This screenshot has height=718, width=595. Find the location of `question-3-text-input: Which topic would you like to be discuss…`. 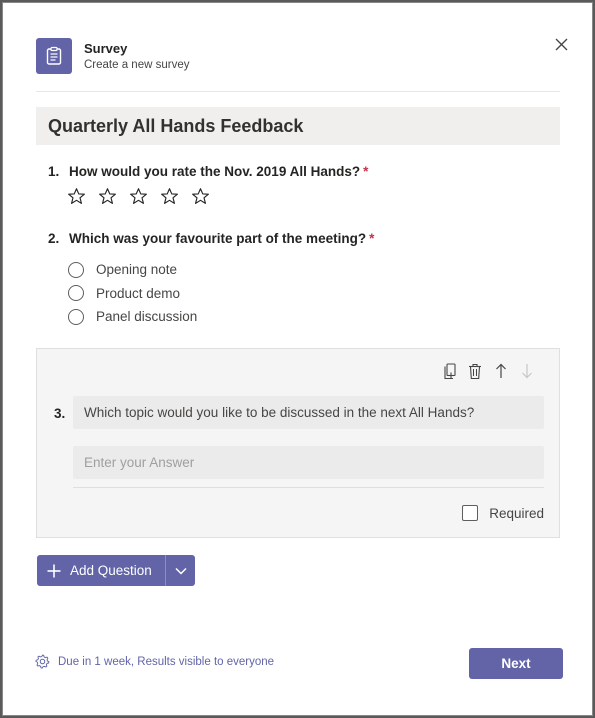

question-3-text-input: Which topic would you like to be discuss… is located at coordinates (308, 412).